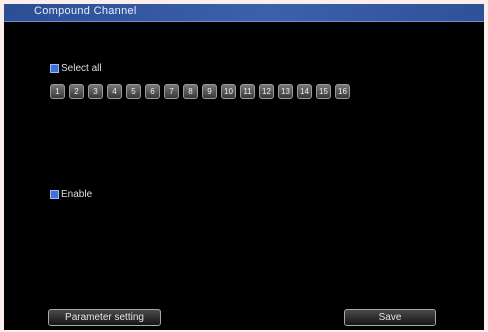 Image resolution: width=488 pixels, height=332 pixels. What do you see at coordinates (285, 91) in the screenshot?
I see `channel-button-13: 13` at bounding box center [285, 91].